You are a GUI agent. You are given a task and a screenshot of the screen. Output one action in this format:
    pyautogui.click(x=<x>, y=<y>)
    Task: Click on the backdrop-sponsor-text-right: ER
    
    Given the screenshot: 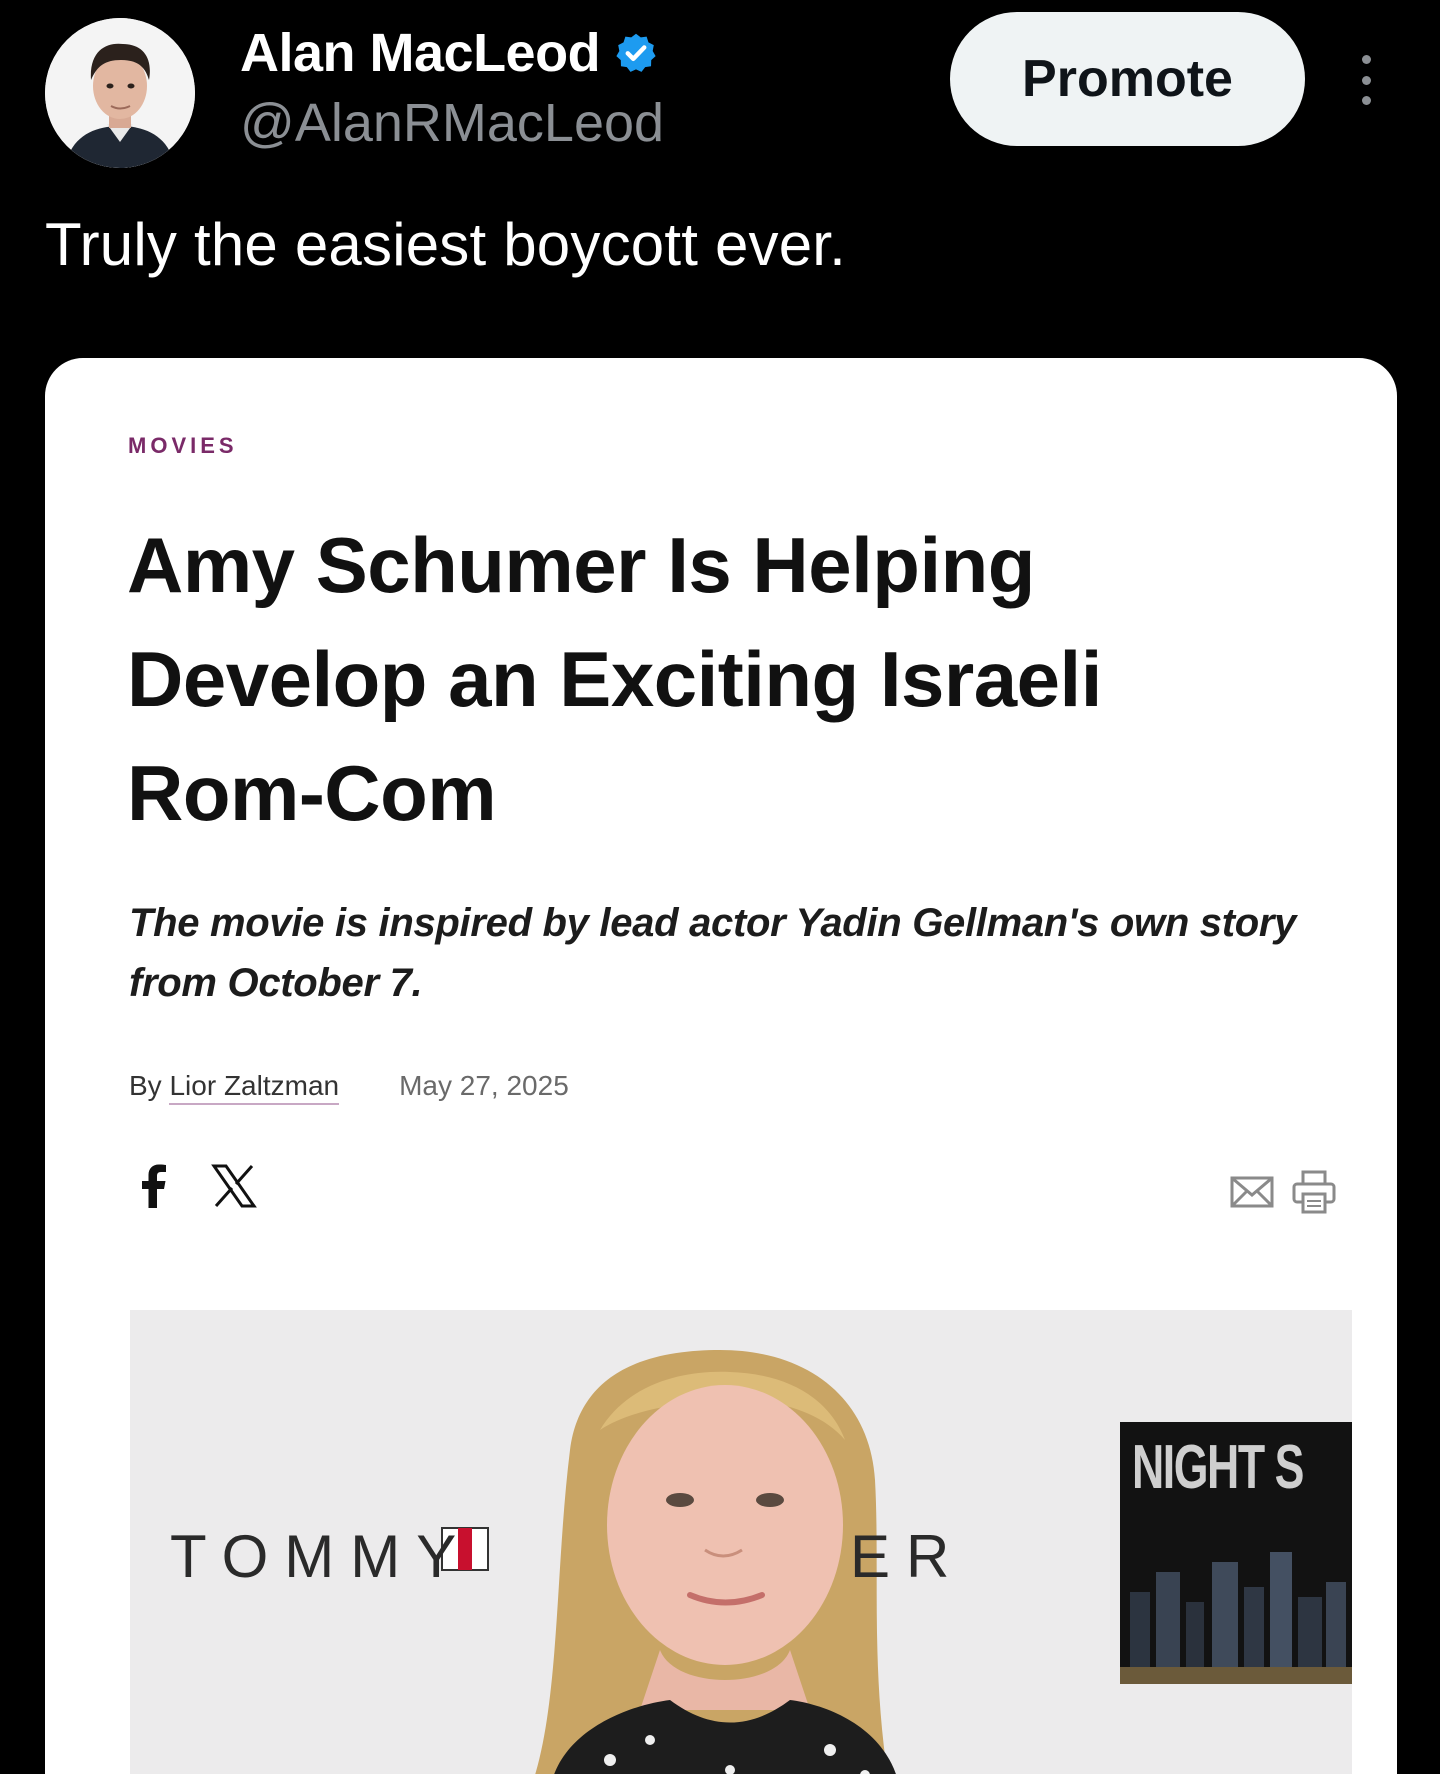 What is the action you would take?
    pyautogui.click(x=908, y=1556)
    